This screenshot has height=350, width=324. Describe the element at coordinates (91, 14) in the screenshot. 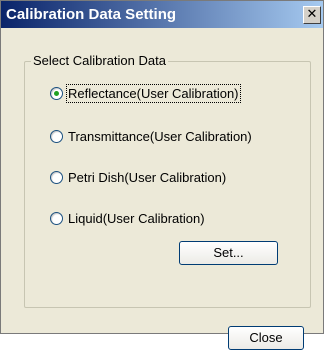

I see `window-title: Calibration Data Setting` at that location.